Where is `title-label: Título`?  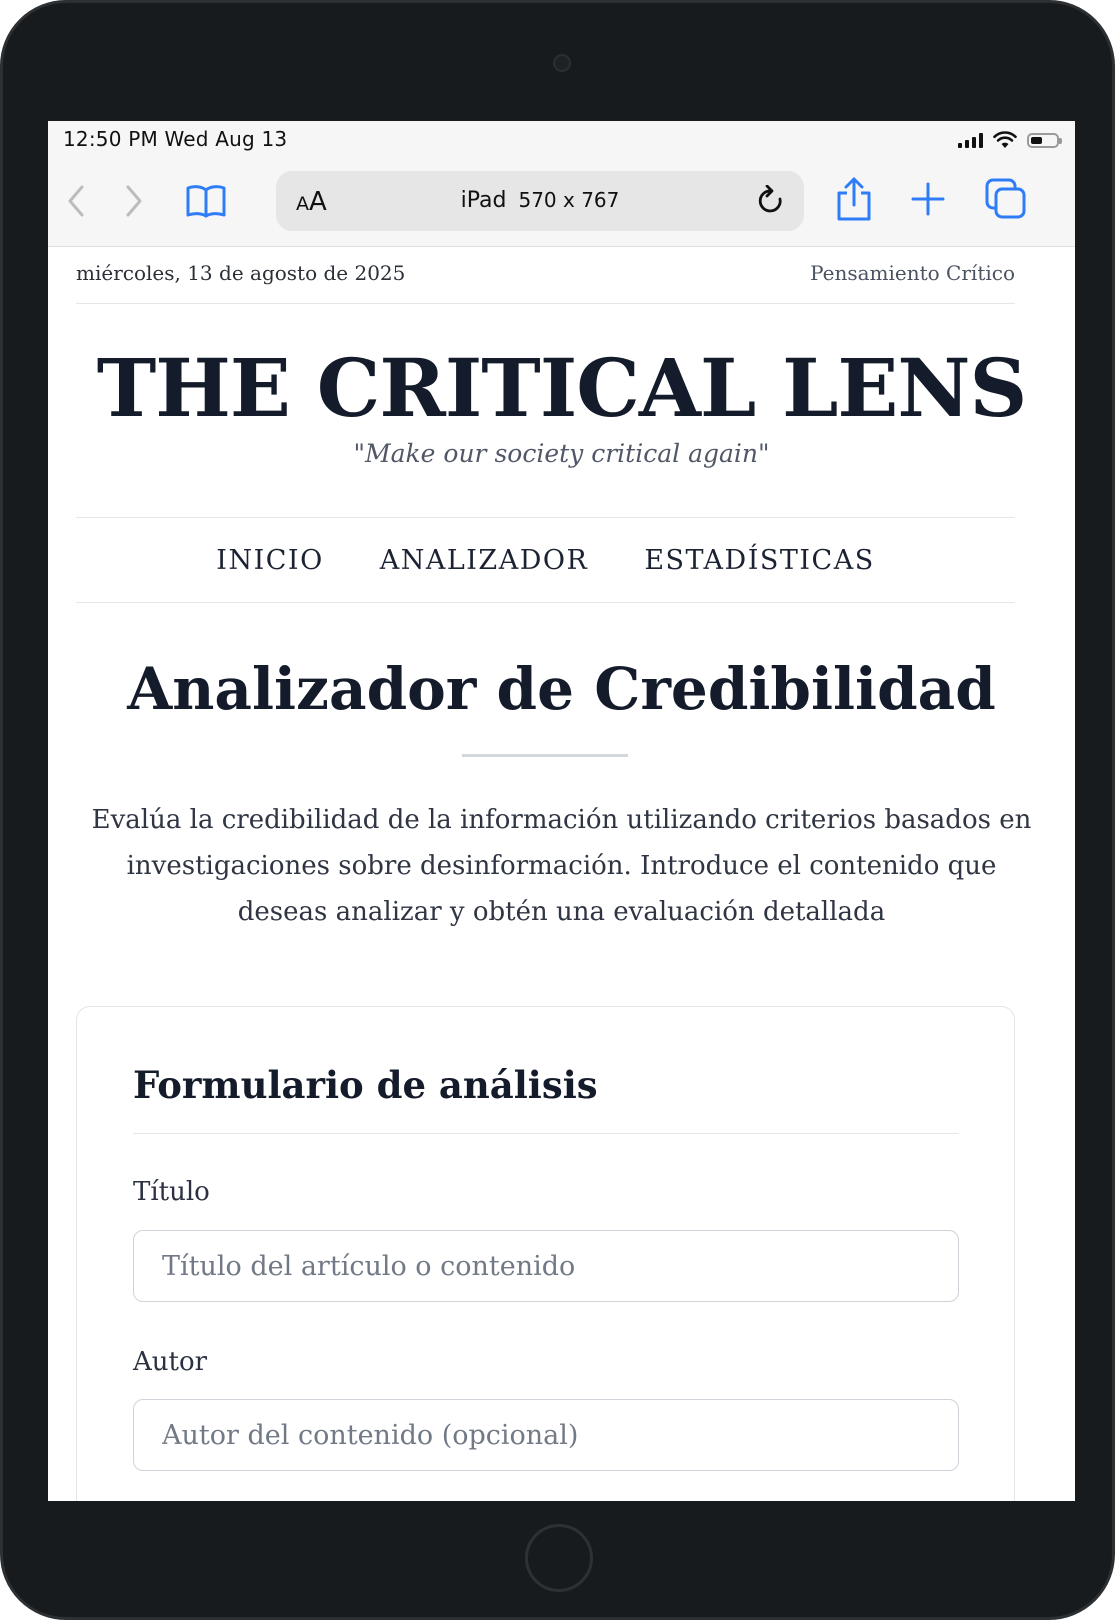 title-label: Título is located at coordinates (171, 1192).